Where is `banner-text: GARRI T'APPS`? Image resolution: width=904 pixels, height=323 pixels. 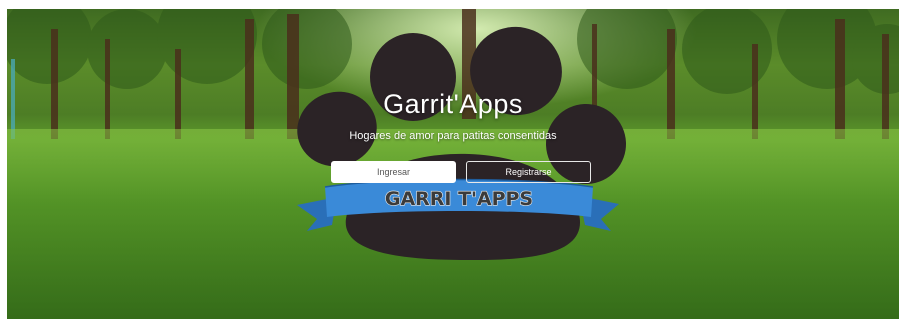 banner-text: GARRI T'APPS is located at coordinates (459, 199).